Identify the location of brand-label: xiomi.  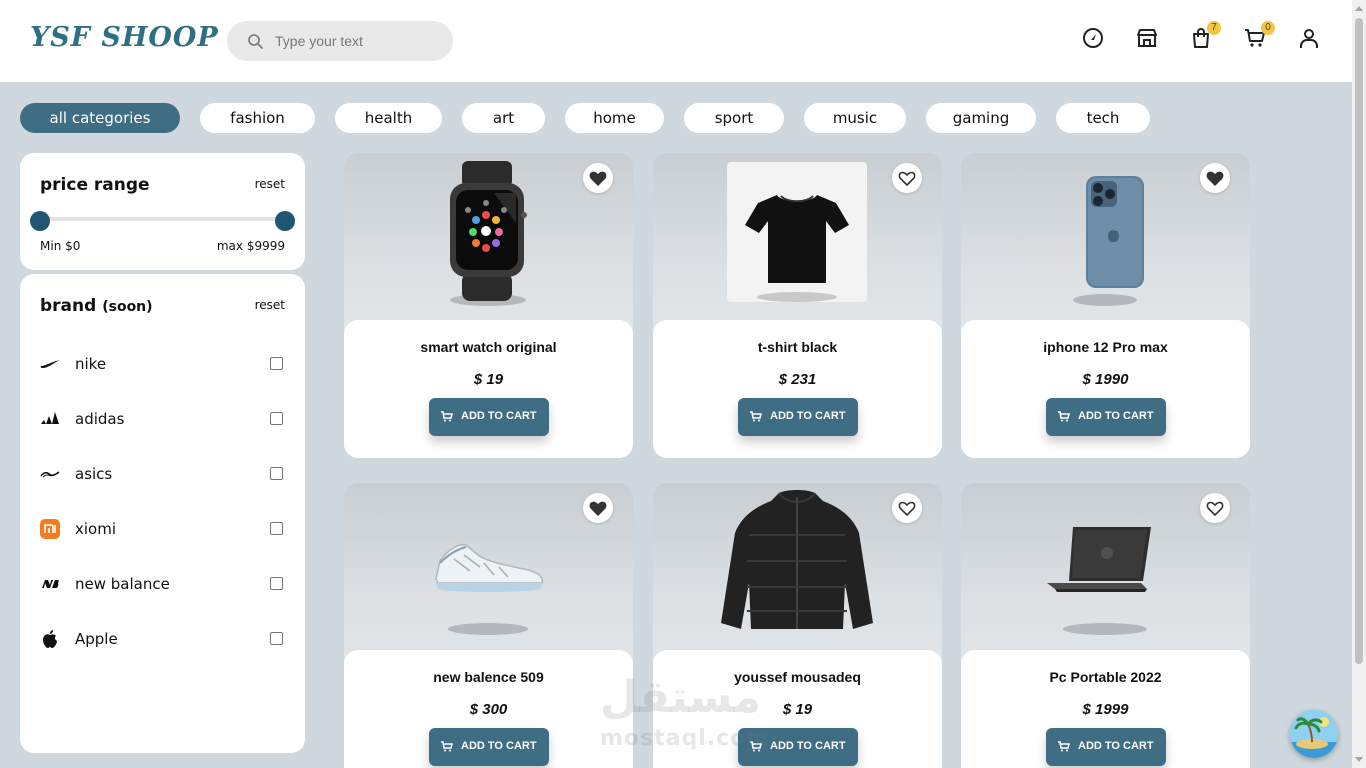
(96, 529).